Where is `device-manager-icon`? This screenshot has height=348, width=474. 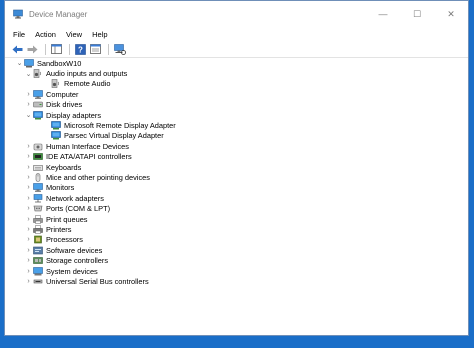 device-manager-icon is located at coordinates (18, 14).